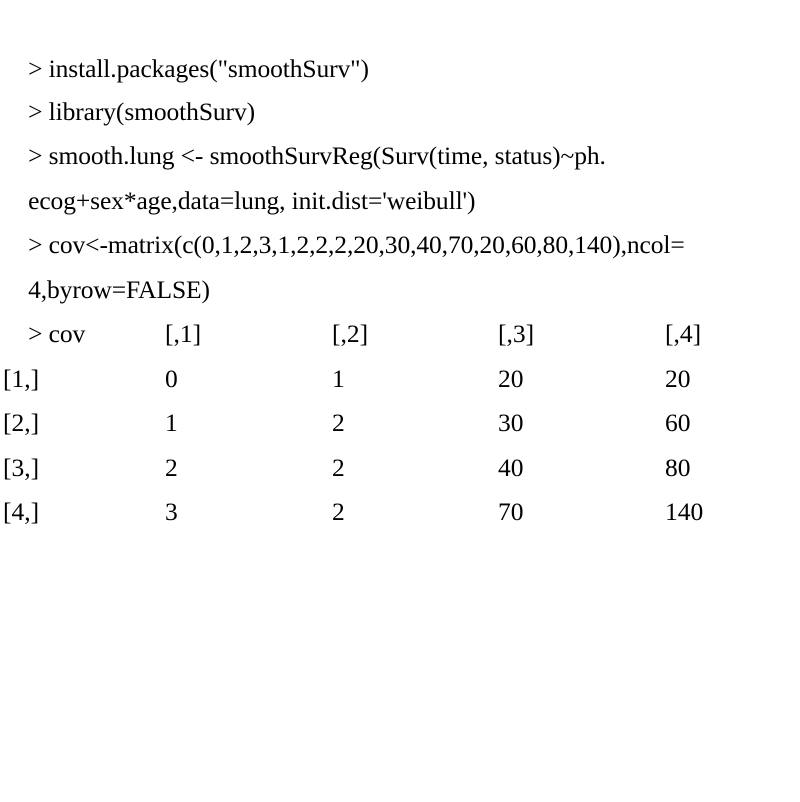 The image size is (800, 802). Describe the element at coordinates (400, 308) in the screenshot. I see `console-line-cov-print: > cov` at that location.